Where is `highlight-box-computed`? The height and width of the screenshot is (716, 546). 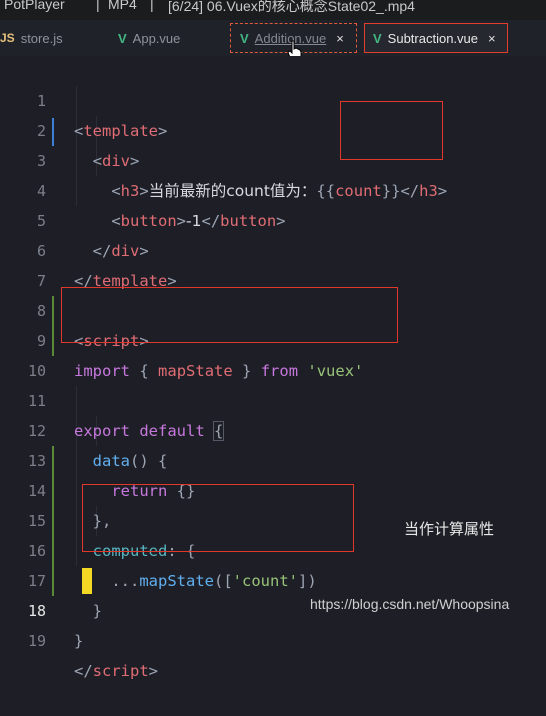 highlight-box-computed is located at coordinates (218, 518).